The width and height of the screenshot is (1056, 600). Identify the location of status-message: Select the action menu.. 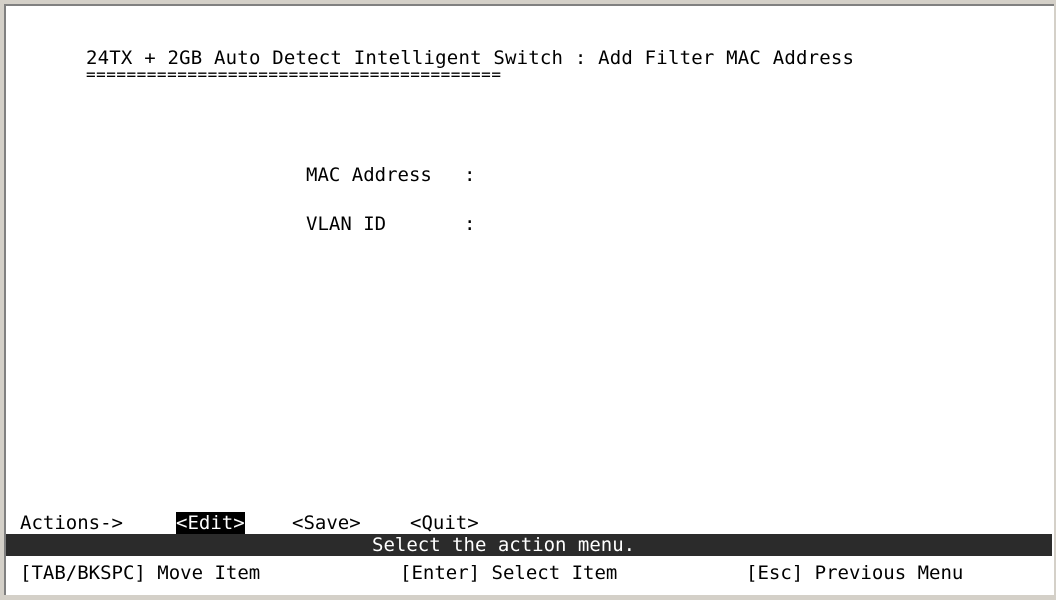
(504, 545).